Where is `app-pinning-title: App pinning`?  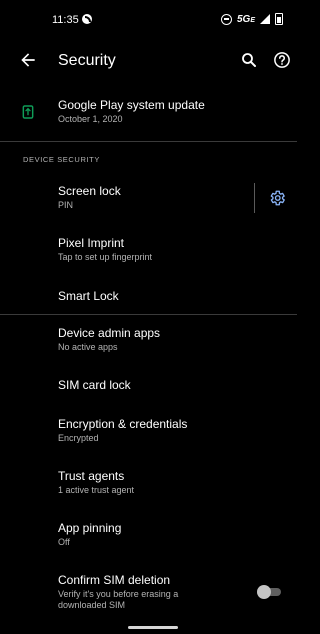 app-pinning-title: App pinning is located at coordinates (90, 528).